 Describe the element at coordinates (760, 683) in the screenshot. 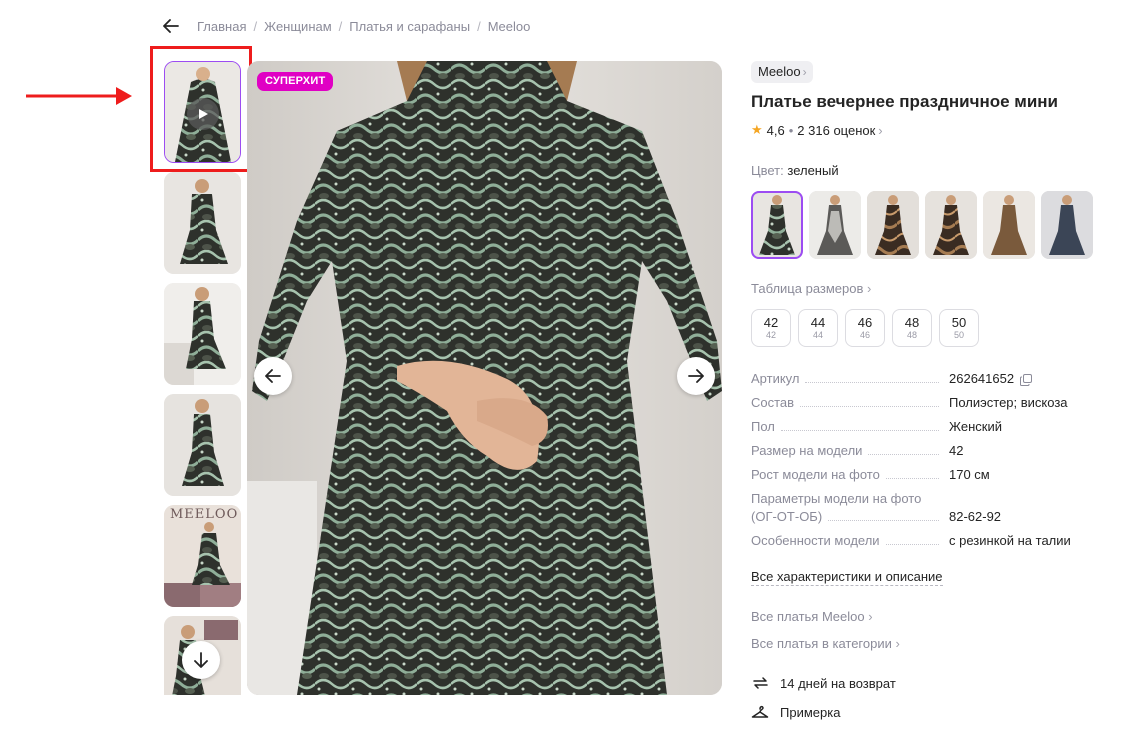

I see `return-arrows-icon` at that location.